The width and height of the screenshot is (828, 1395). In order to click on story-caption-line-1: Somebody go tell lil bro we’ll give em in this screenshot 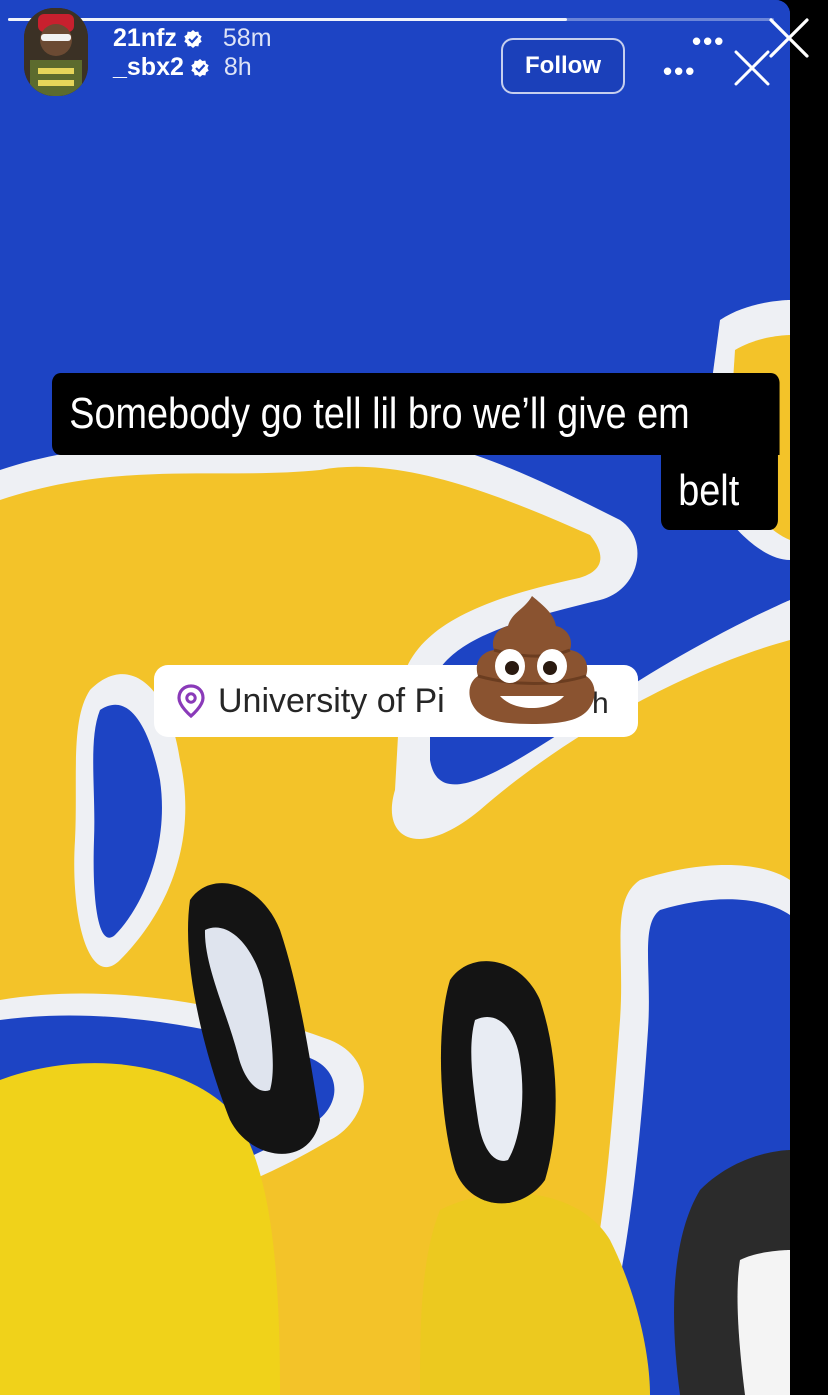, I will do `click(416, 414)`.